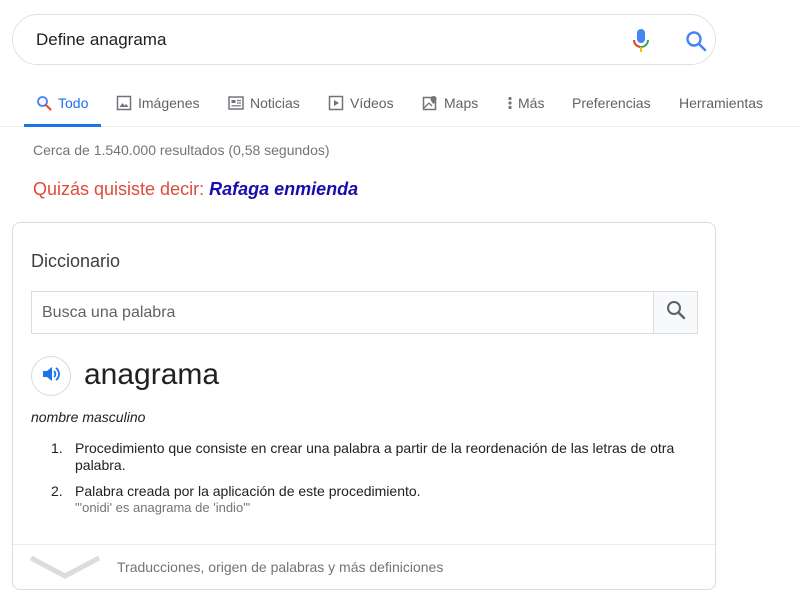 The height and width of the screenshot is (600, 800). I want to click on tab-news: Noticias, so click(264, 103).